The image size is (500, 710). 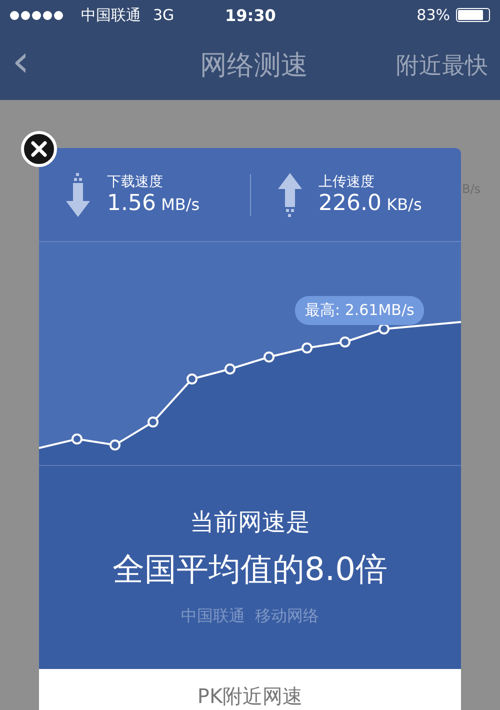 What do you see at coordinates (289, 194) in the screenshot?
I see `upload-arrow-icon` at bounding box center [289, 194].